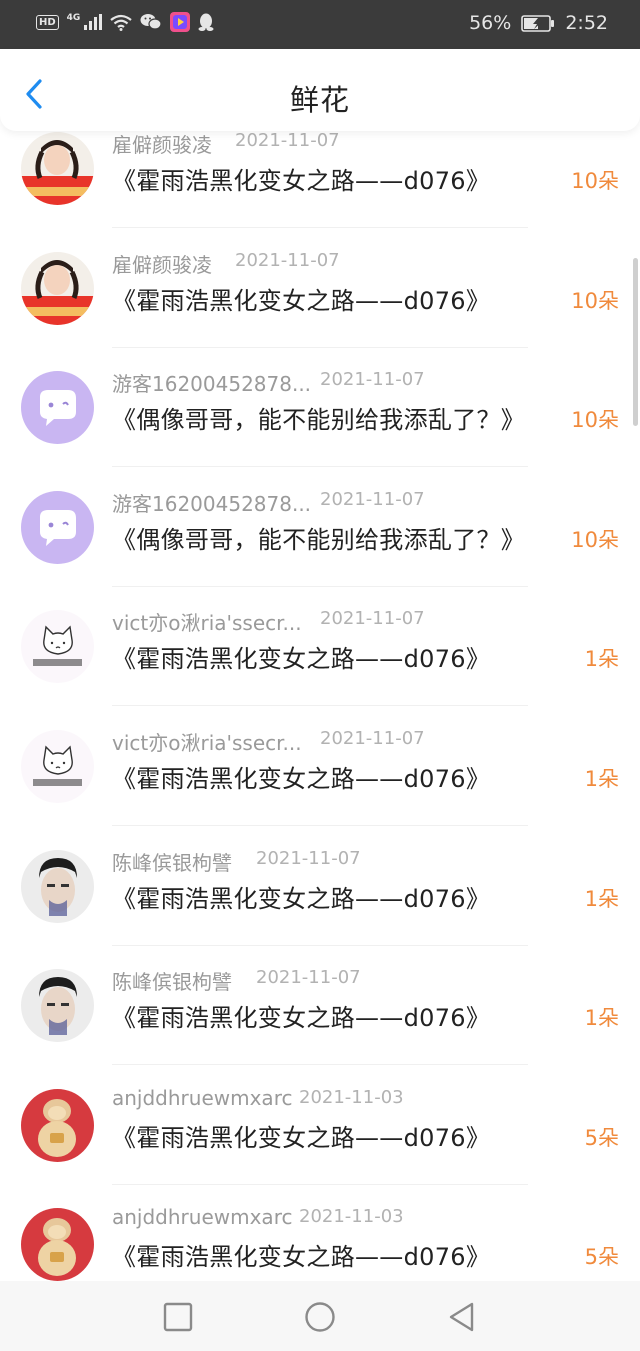 This screenshot has width=640, height=1351. What do you see at coordinates (151, 22) in the screenshot?
I see `wechat-icon` at bounding box center [151, 22].